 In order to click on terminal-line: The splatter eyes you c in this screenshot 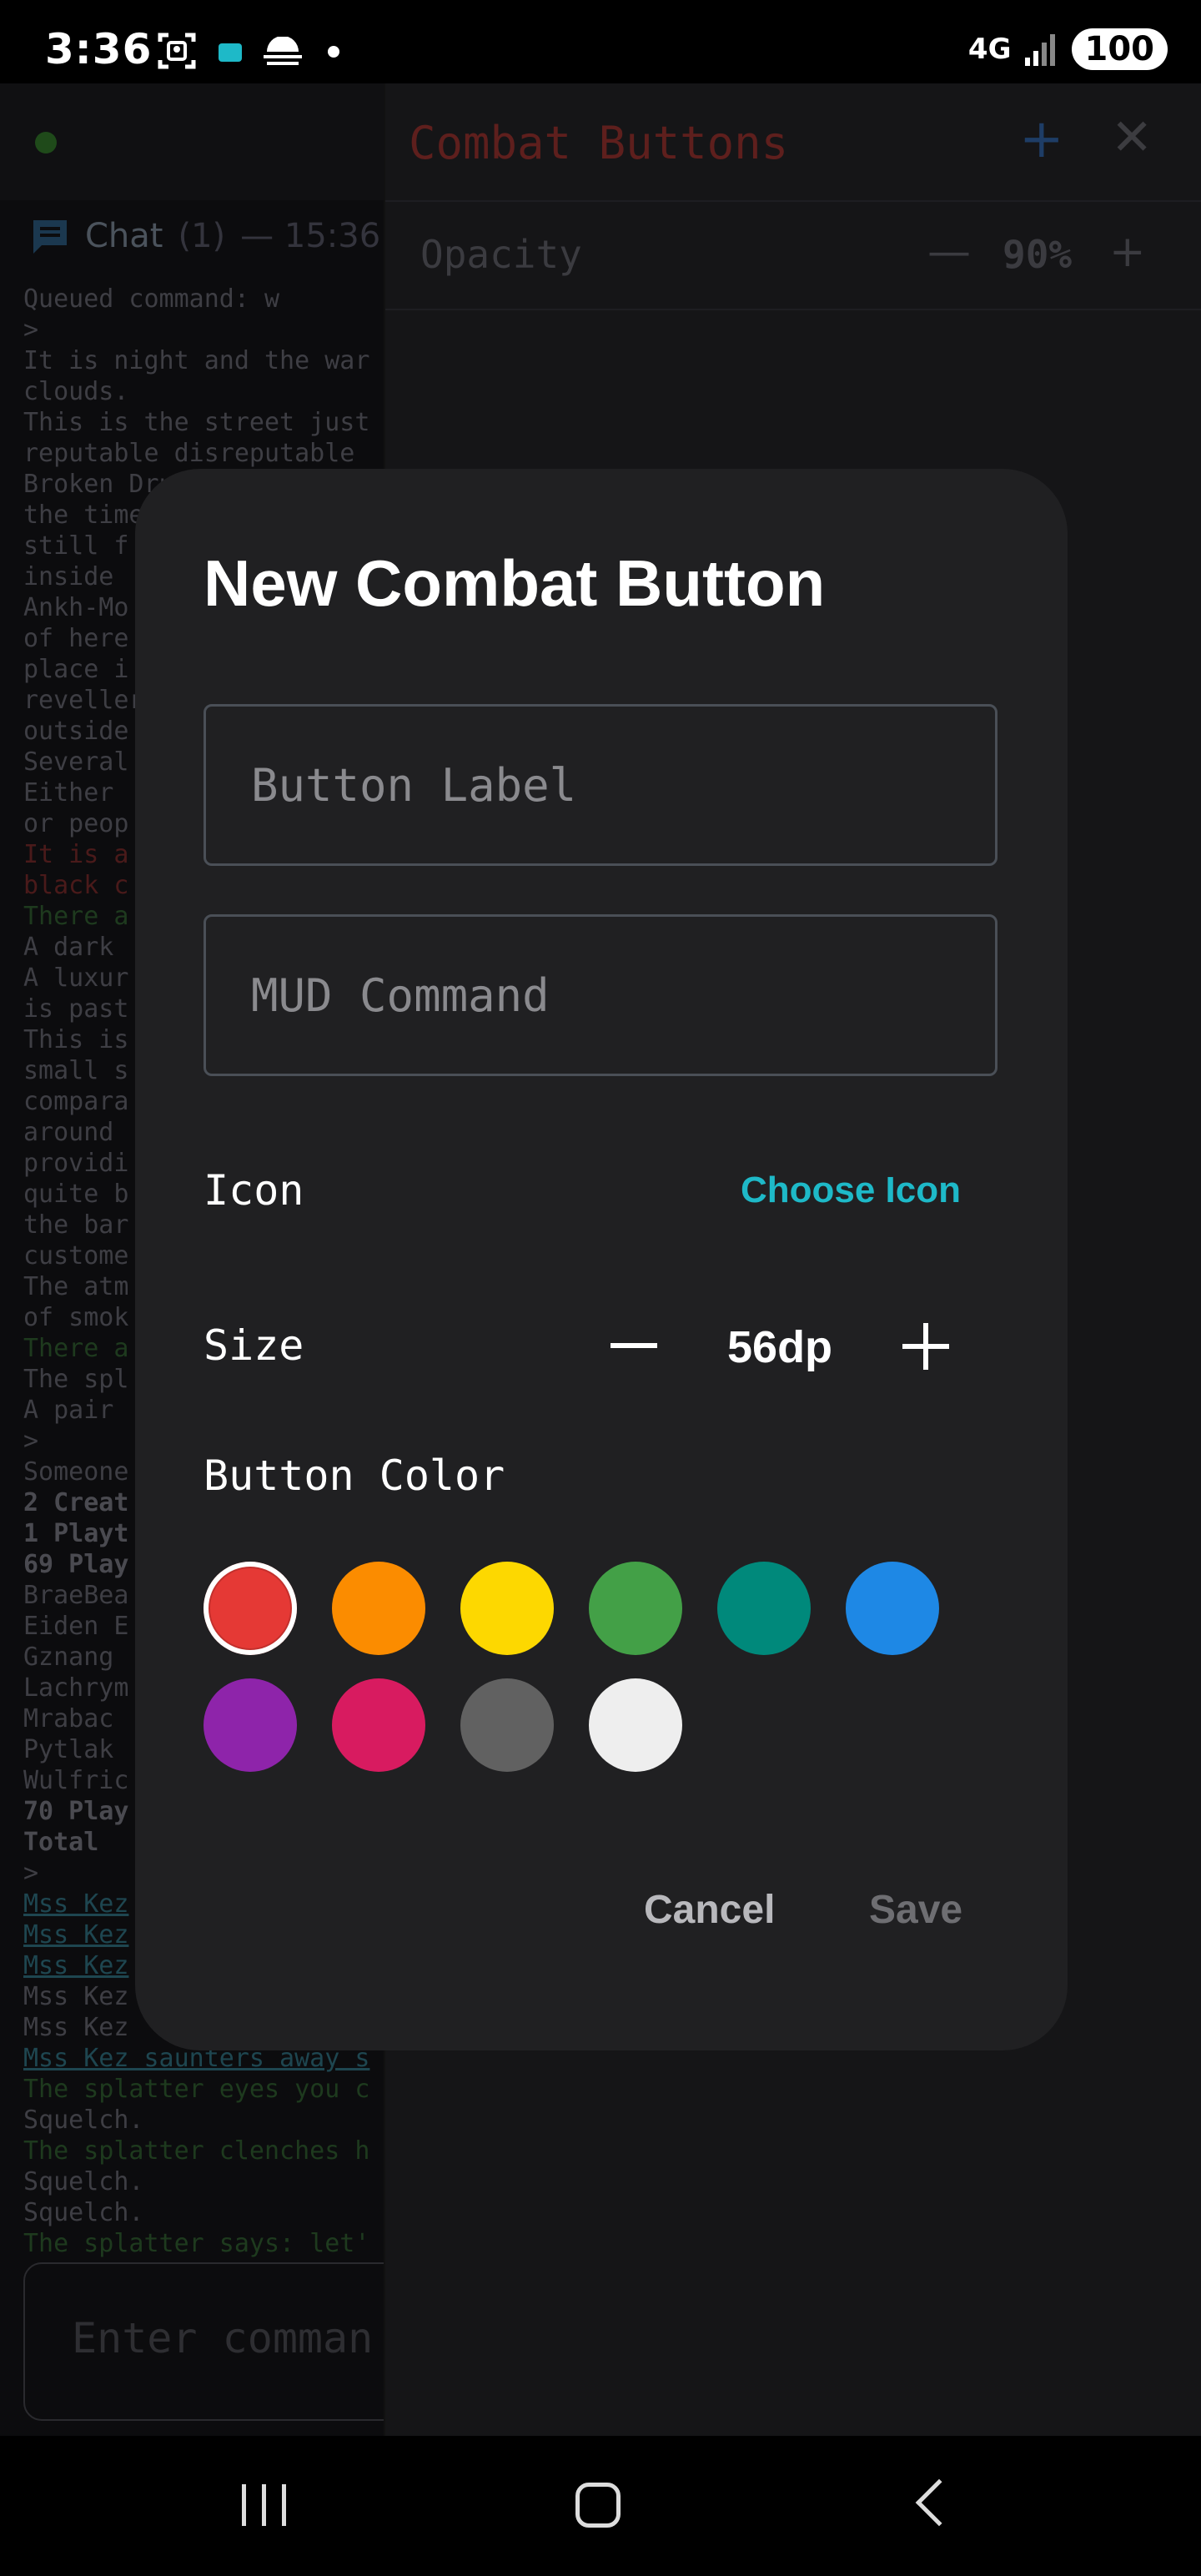, I will do `click(197, 2089)`.